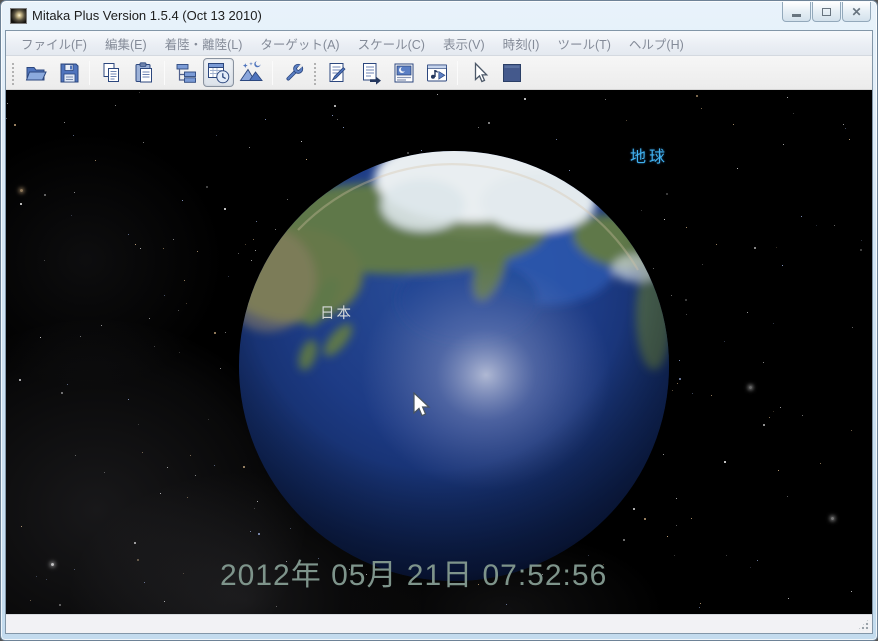 Image resolution: width=878 pixels, height=641 pixels. I want to click on select-pointer-button, so click(478, 72).